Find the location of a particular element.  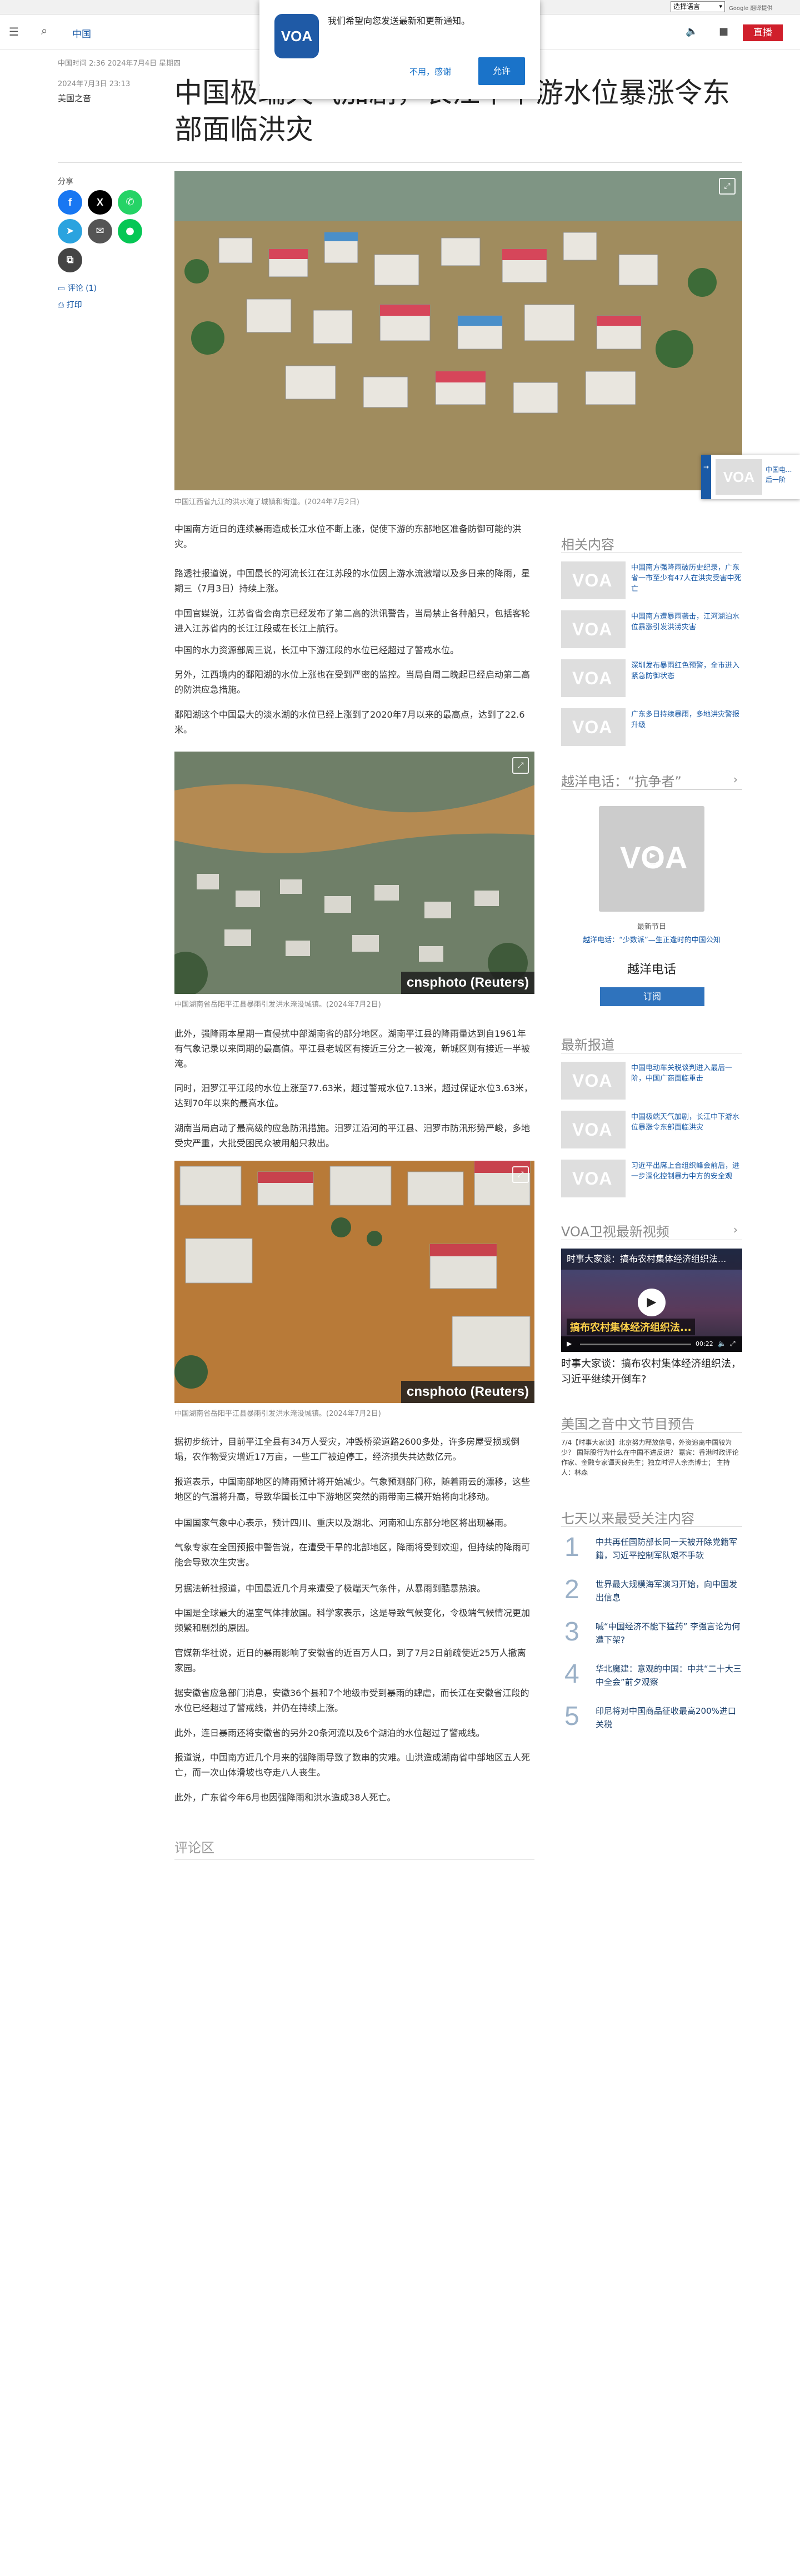

podcast-section-title: 越洋电话：“抗争者” is located at coordinates (621, 780).